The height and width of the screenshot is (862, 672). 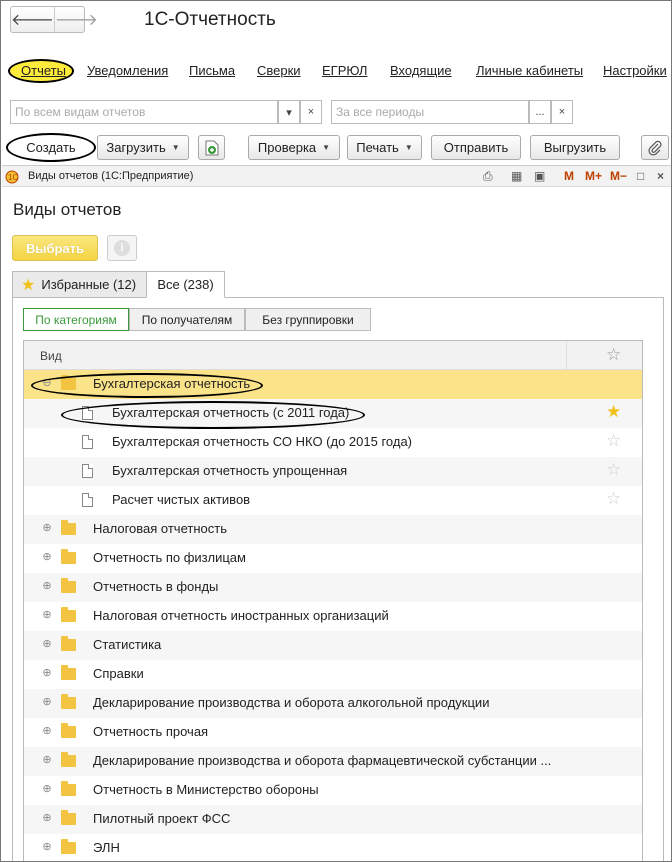 I want to click on tab-favorites: ★ Избранные (12), so click(x=79, y=284).